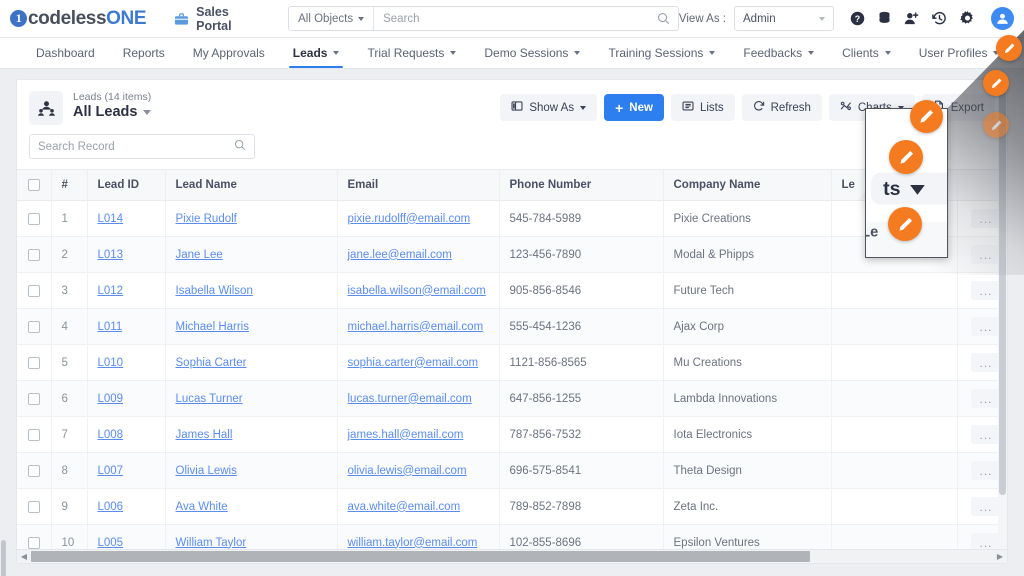  I want to click on nav-item-dashboard: Dashboard, so click(65, 53).